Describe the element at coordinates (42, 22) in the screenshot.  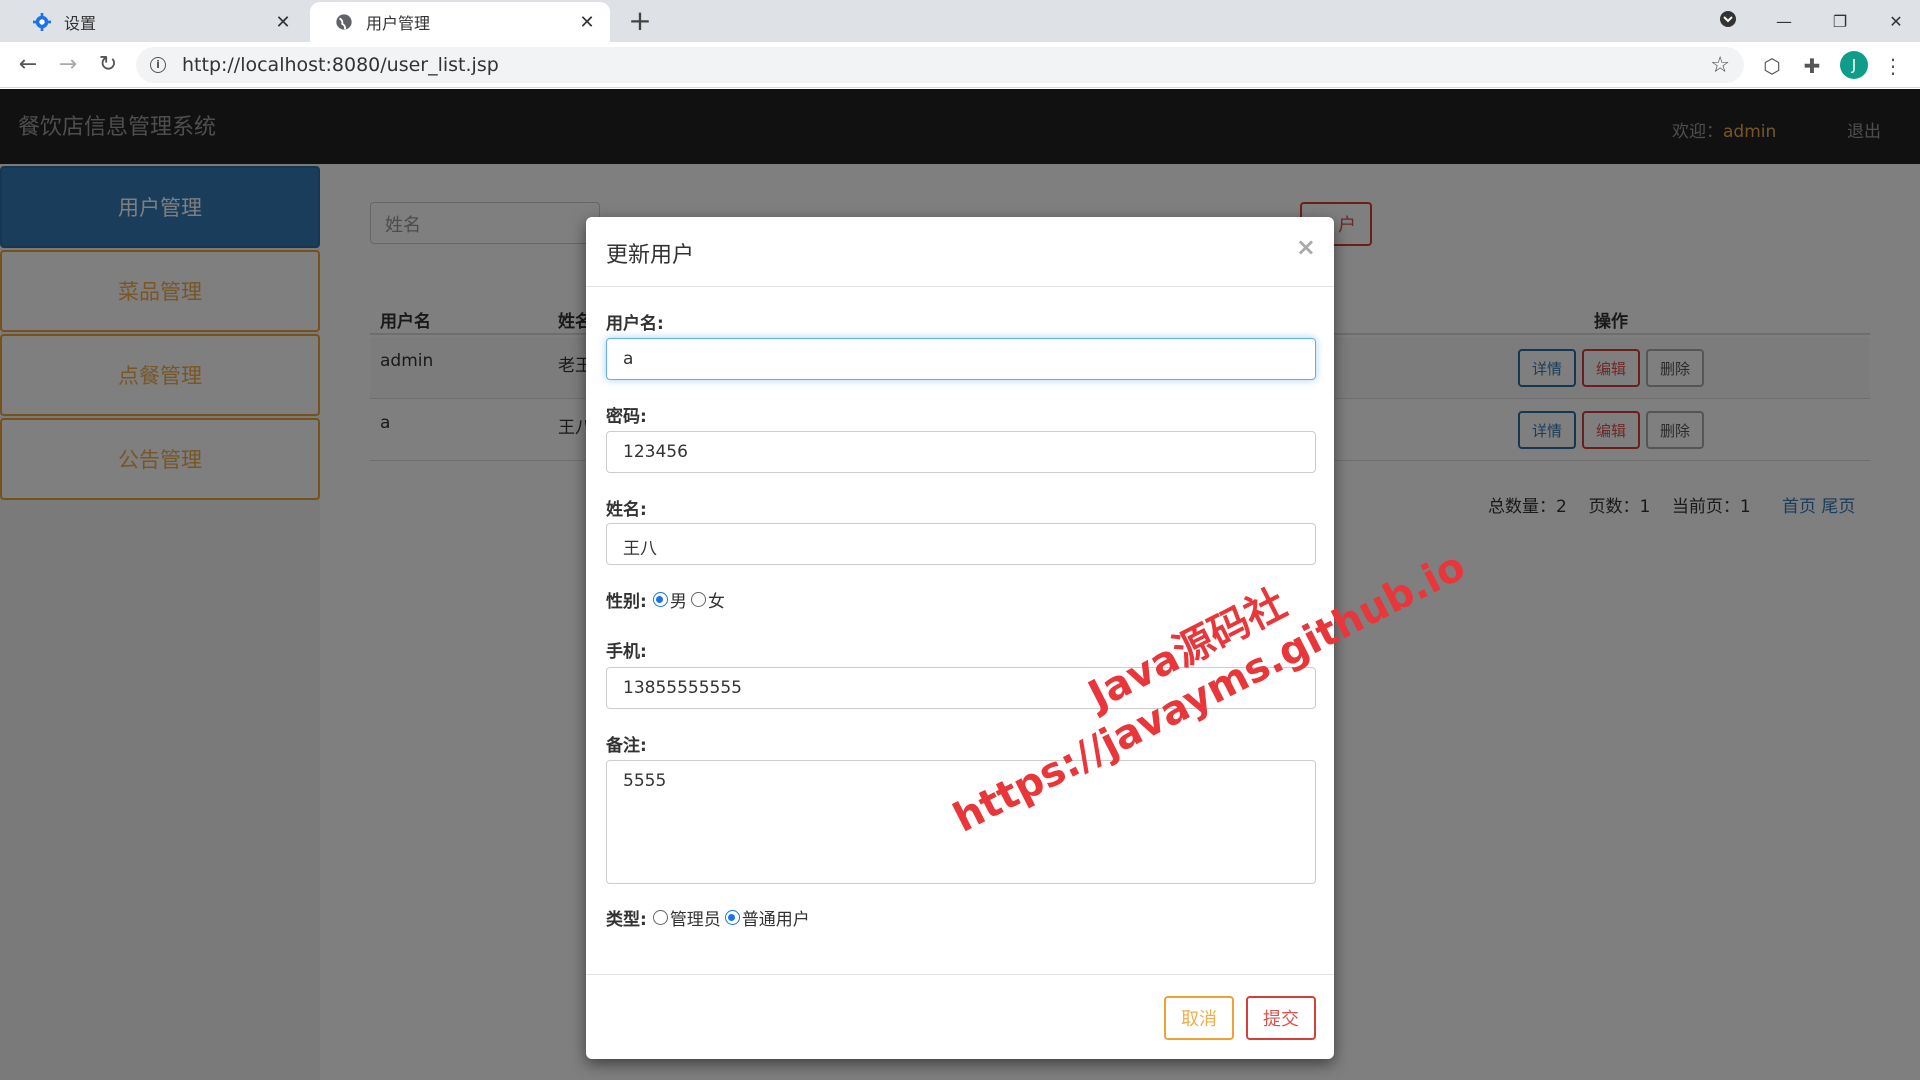
I see `gear-icon` at that location.